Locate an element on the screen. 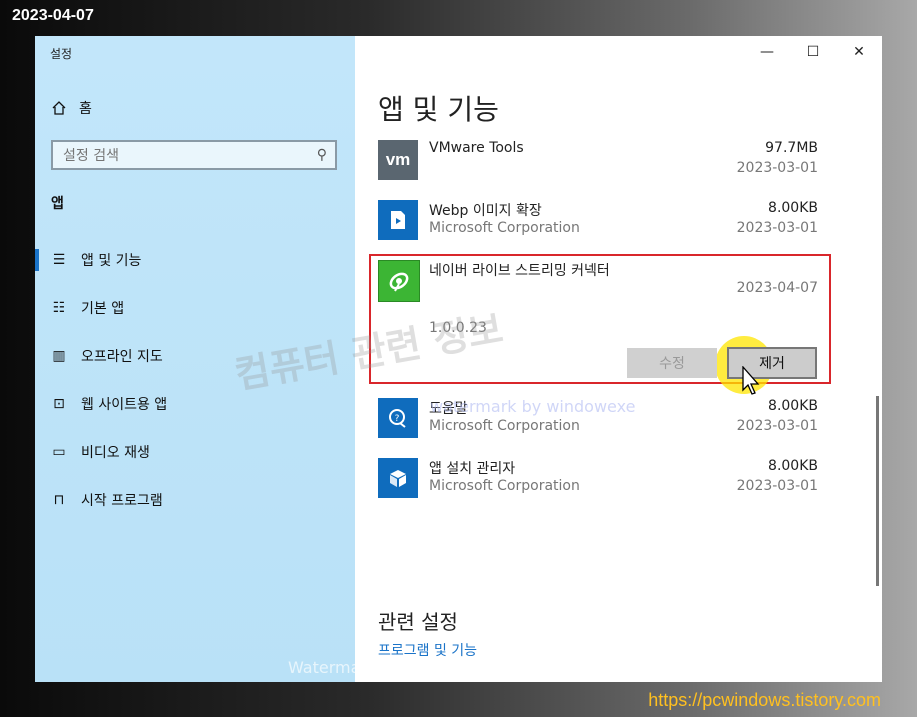 This screenshot has width=917, height=717. nav-item-label: 비디오 재생 is located at coordinates (115, 453).